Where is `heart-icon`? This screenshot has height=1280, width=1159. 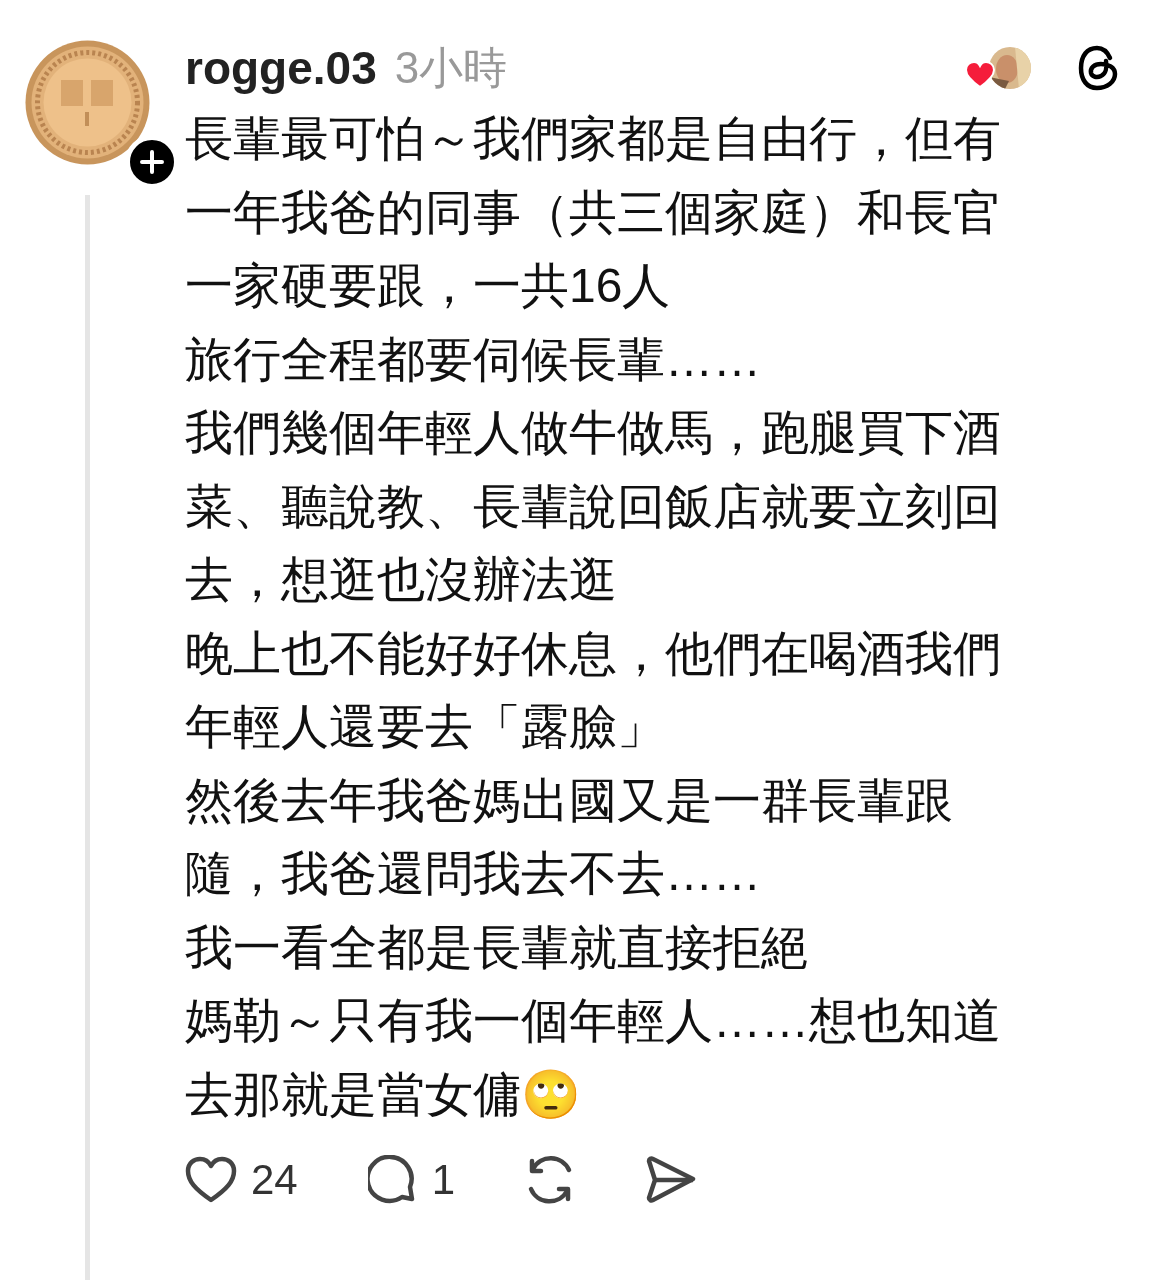
heart-icon is located at coordinates (211, 1180).